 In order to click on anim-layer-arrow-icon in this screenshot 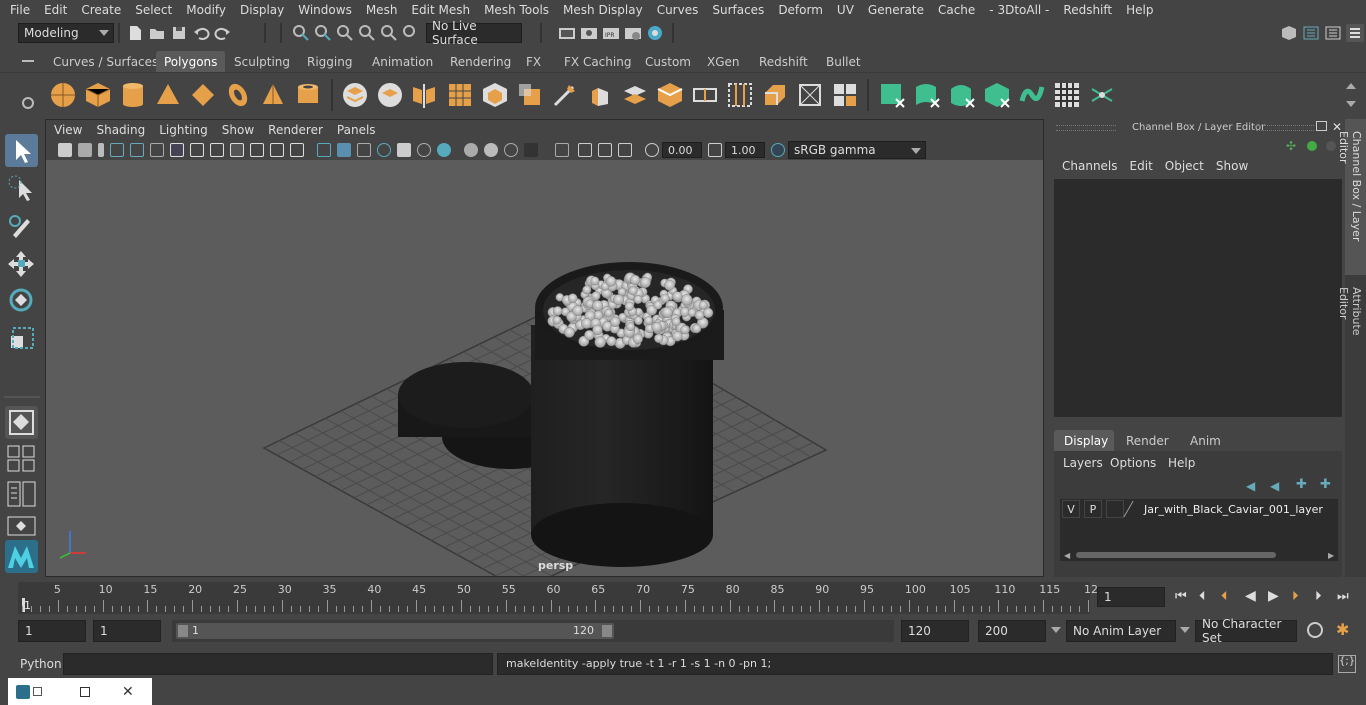, I will do `click(1185, 630)`.